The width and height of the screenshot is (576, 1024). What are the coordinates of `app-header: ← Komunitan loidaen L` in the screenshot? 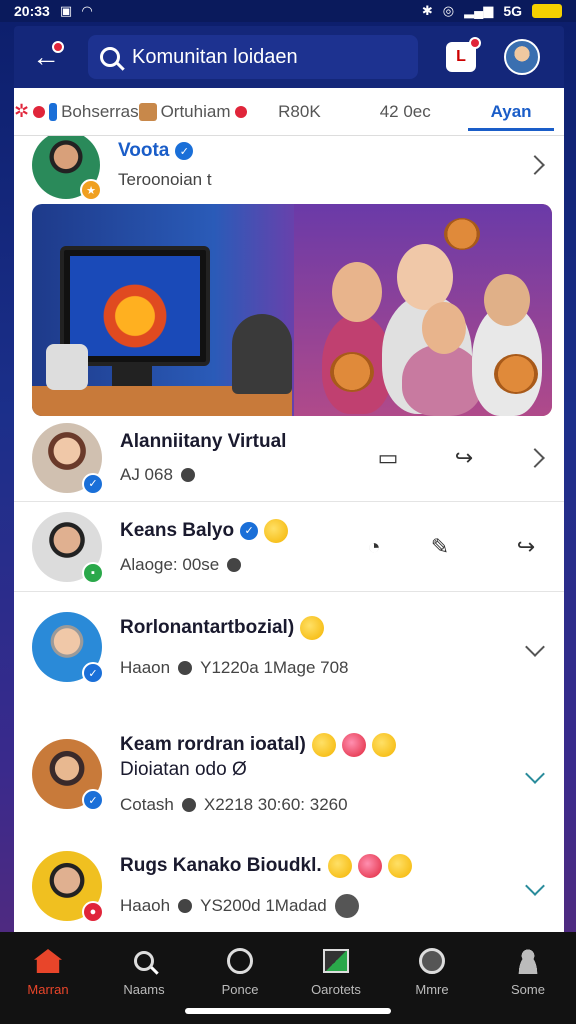 It's located at (289, 57).